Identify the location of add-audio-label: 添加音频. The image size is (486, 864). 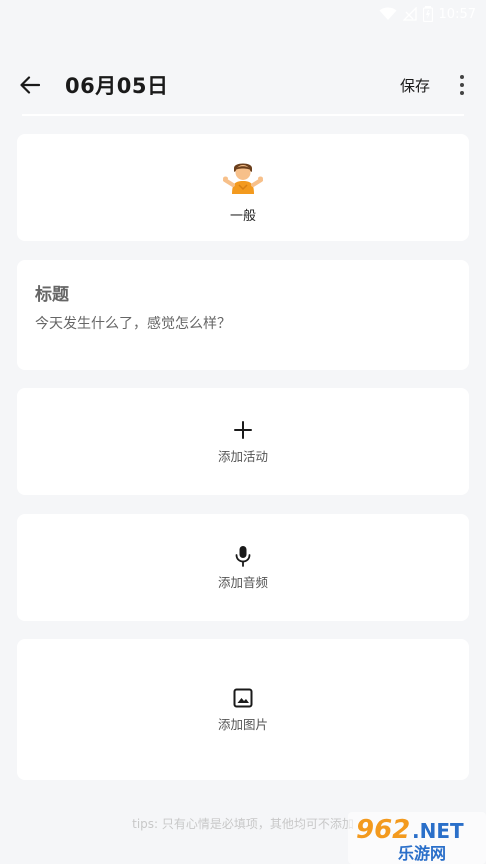
(242, 582).